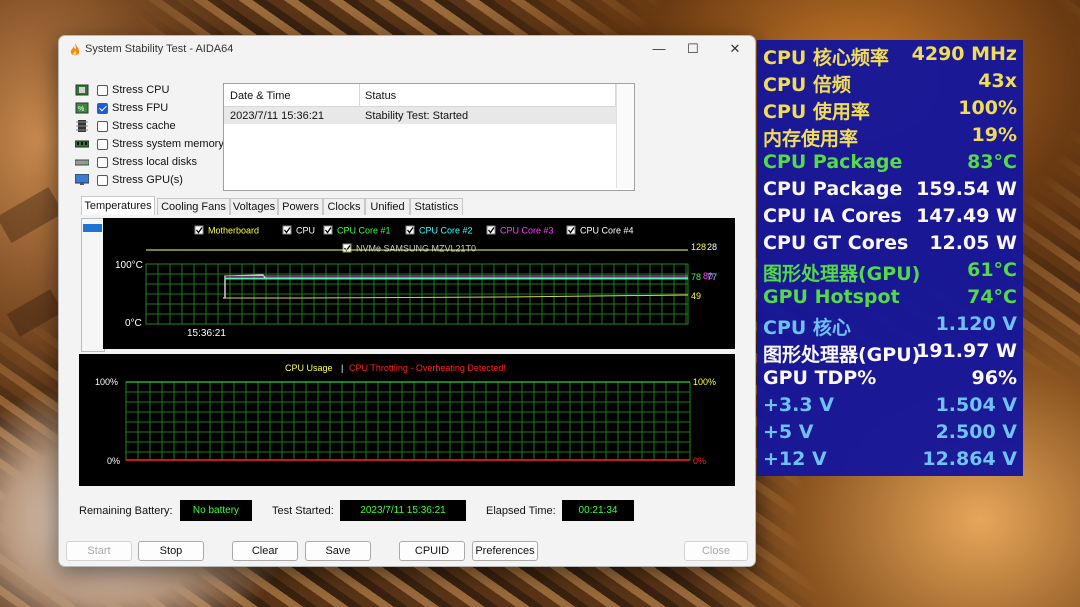  Describe the element at coordinates (141, 90) in the screenshot. I see `stress-cpu-label: Stress CPU` at that location.